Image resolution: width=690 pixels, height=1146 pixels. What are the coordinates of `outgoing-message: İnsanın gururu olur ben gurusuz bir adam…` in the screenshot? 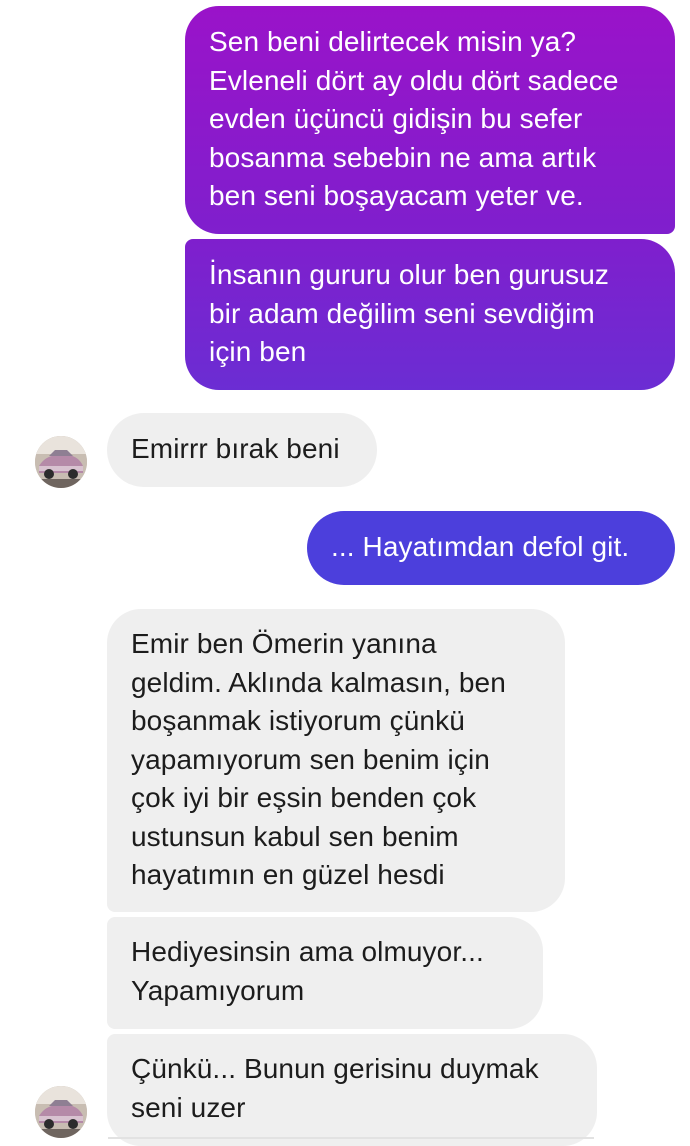 It's located at (430, 314).